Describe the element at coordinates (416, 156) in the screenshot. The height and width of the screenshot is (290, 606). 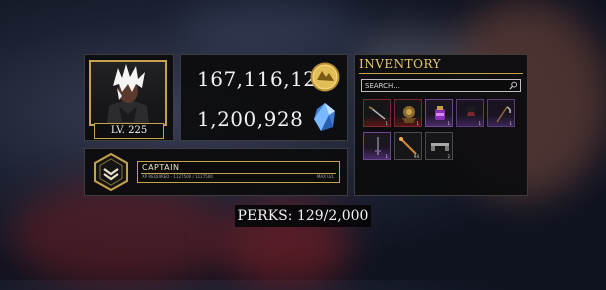
I see `slot-count: 94` at that location.